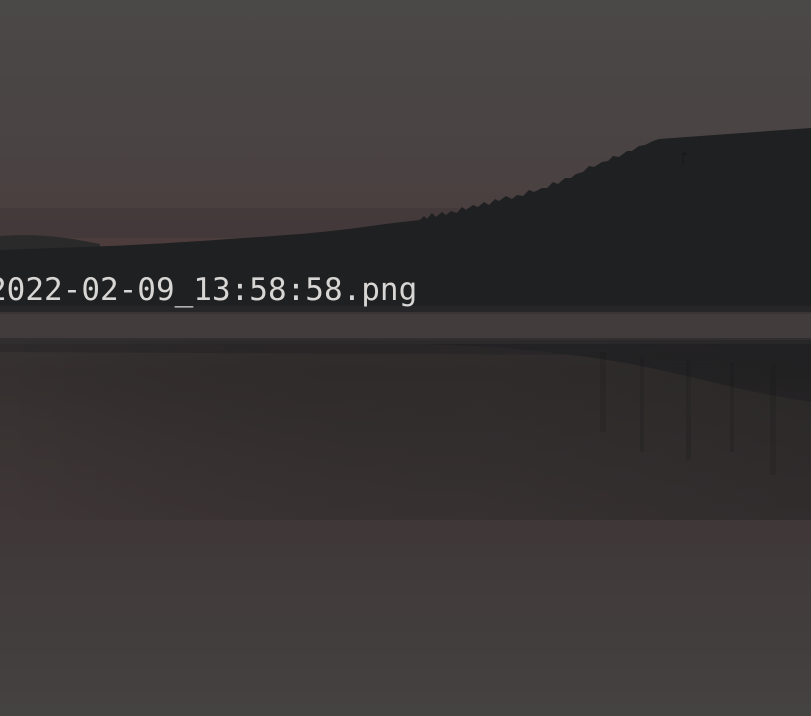 The width and height of the screenshot is (811, 716). Describe the element at coordinates (208, 290) in the screenshot. I see `file-icon-label: 2022-02-09_13:58:58.png` at that location.